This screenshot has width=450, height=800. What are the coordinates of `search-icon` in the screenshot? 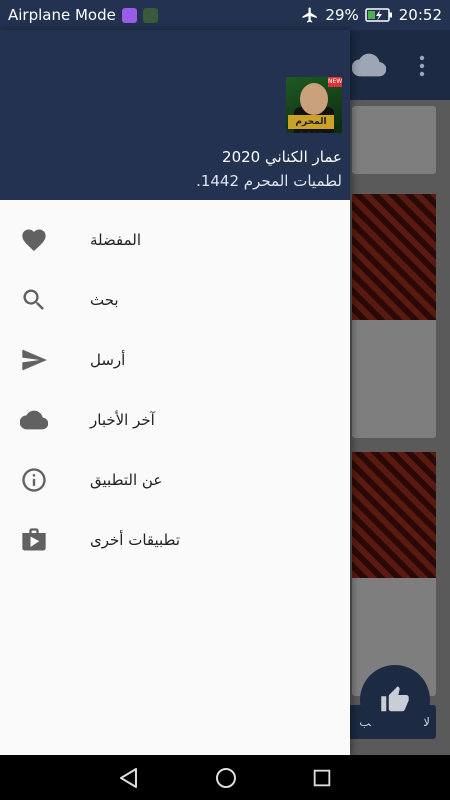 It's located at (34, 300).